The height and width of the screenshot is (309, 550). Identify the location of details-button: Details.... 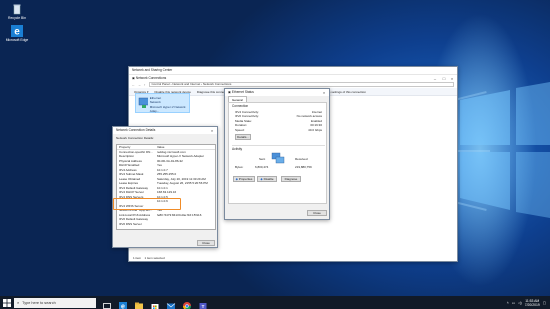
(243, 137).